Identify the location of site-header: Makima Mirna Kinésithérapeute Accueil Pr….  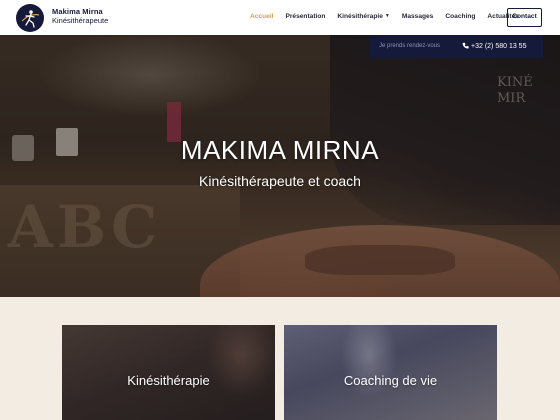
(280, 17).